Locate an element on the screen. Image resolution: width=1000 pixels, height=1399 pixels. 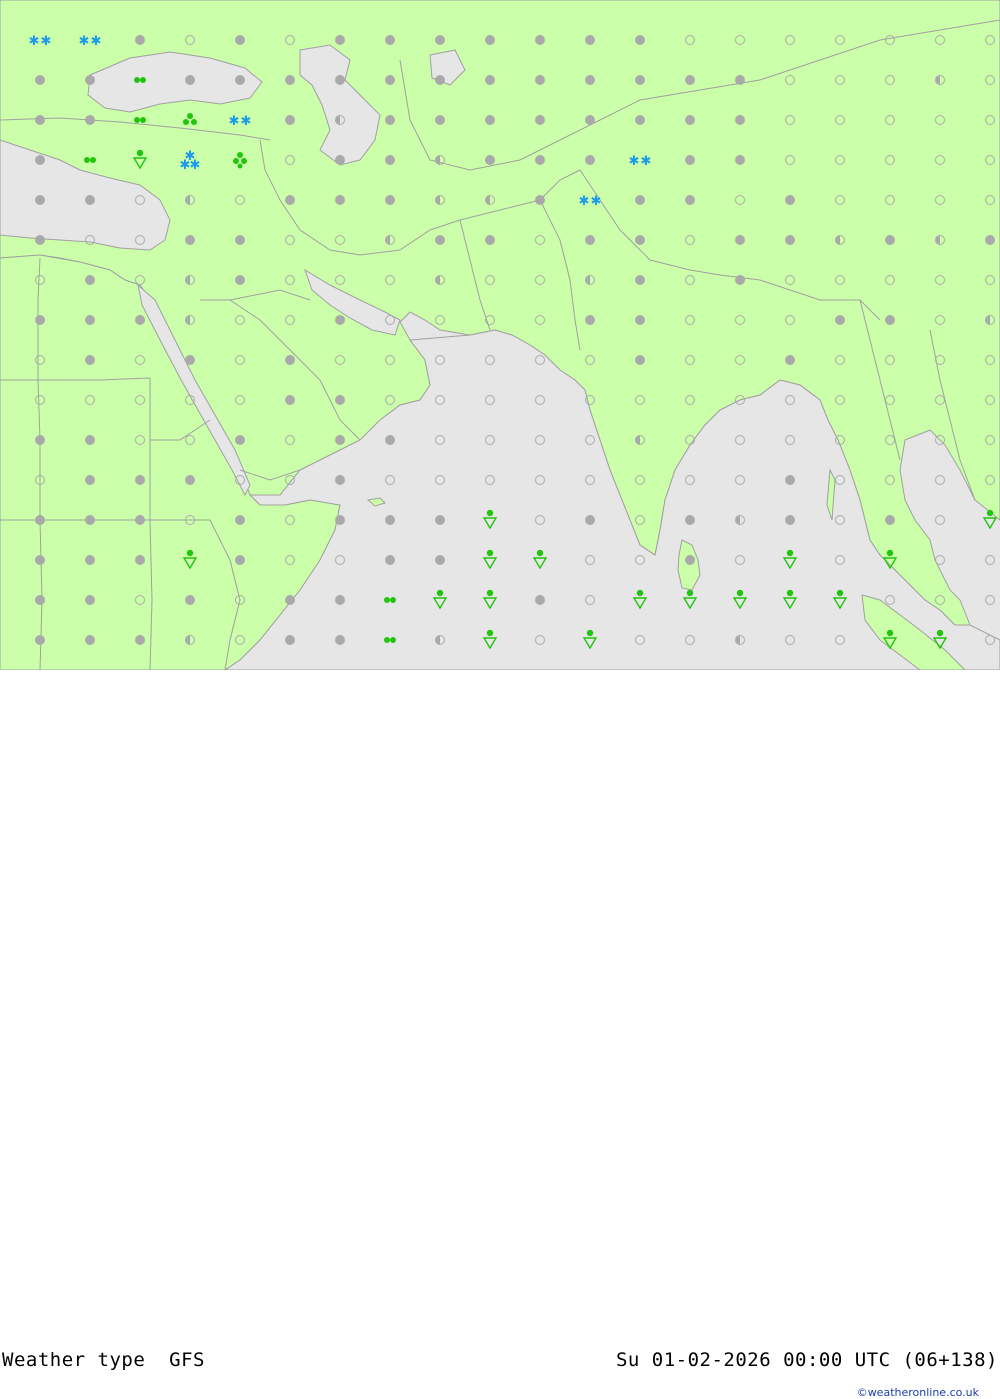
snow-shower-icon: ✱ ✱ is located at coordinates (90, 41).